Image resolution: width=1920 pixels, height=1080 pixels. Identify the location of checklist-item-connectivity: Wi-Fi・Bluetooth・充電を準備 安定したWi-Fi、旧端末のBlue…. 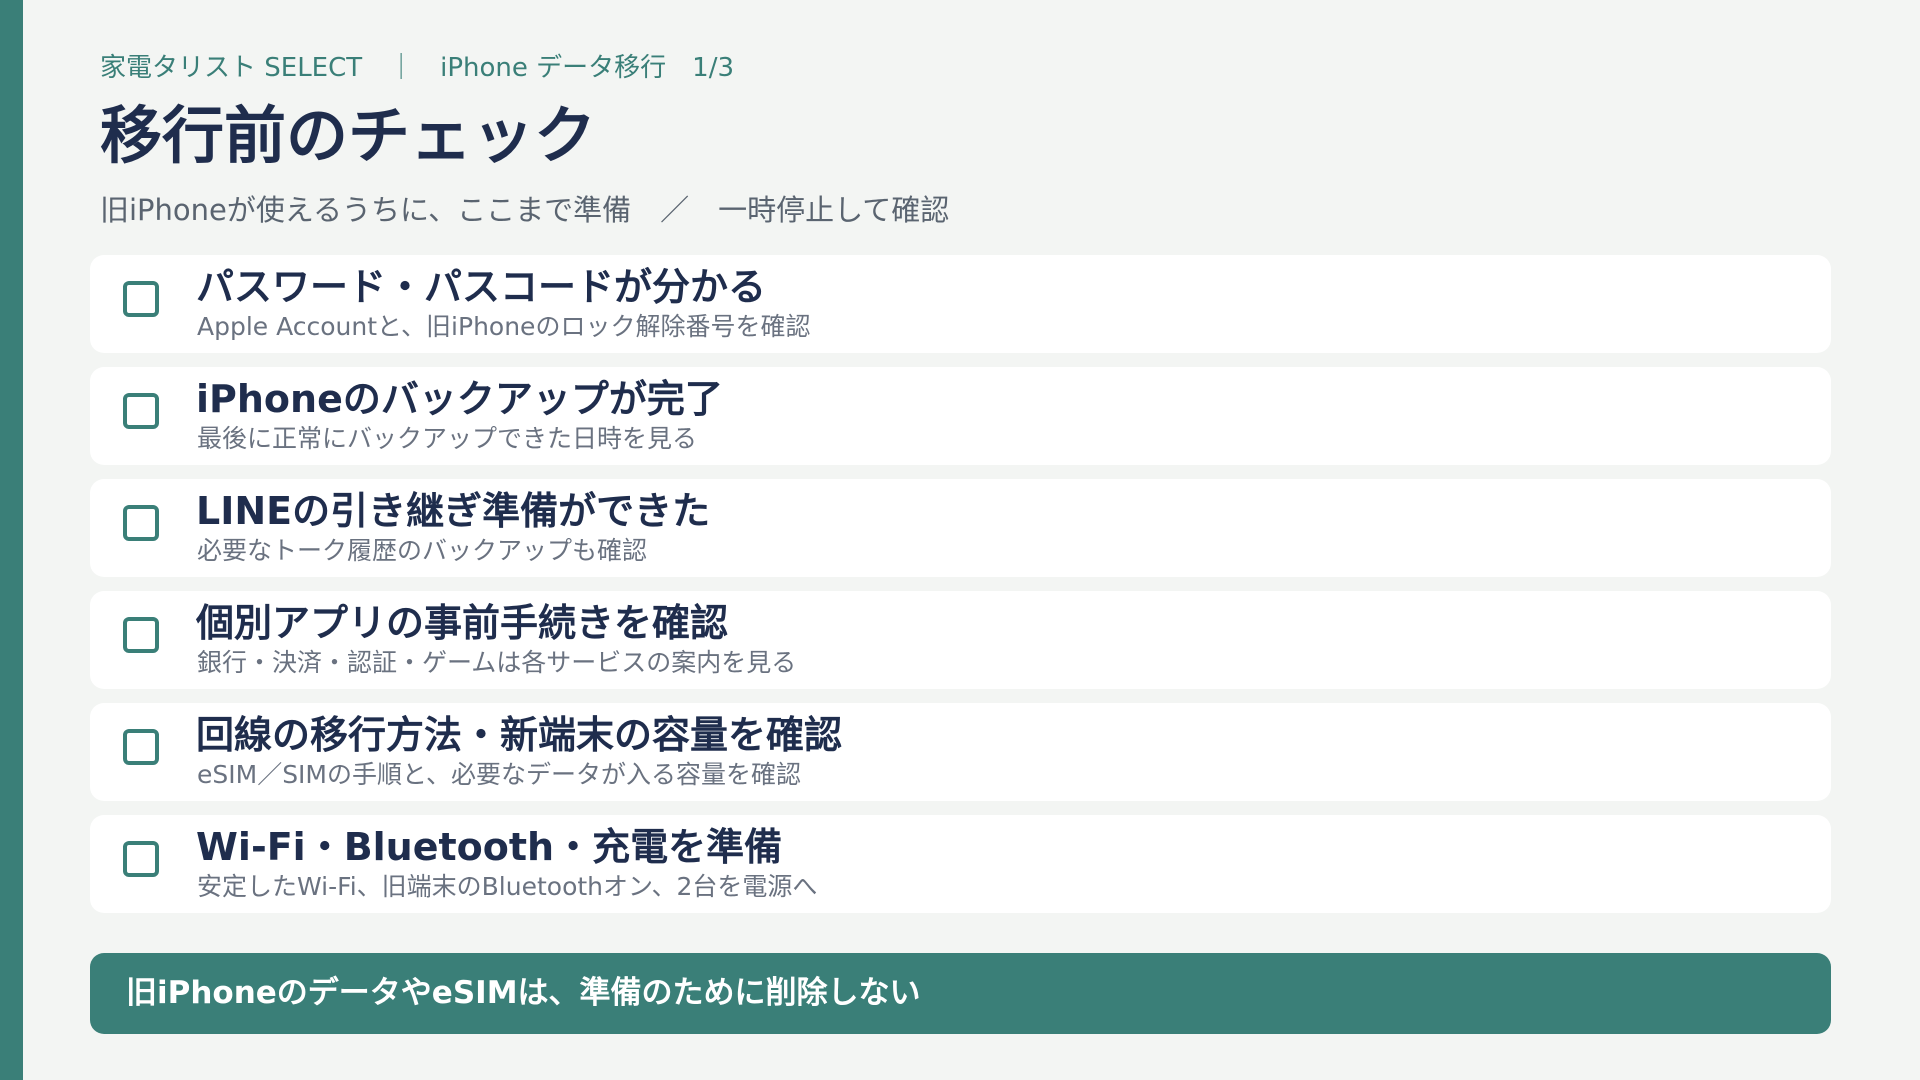
(960, 864).